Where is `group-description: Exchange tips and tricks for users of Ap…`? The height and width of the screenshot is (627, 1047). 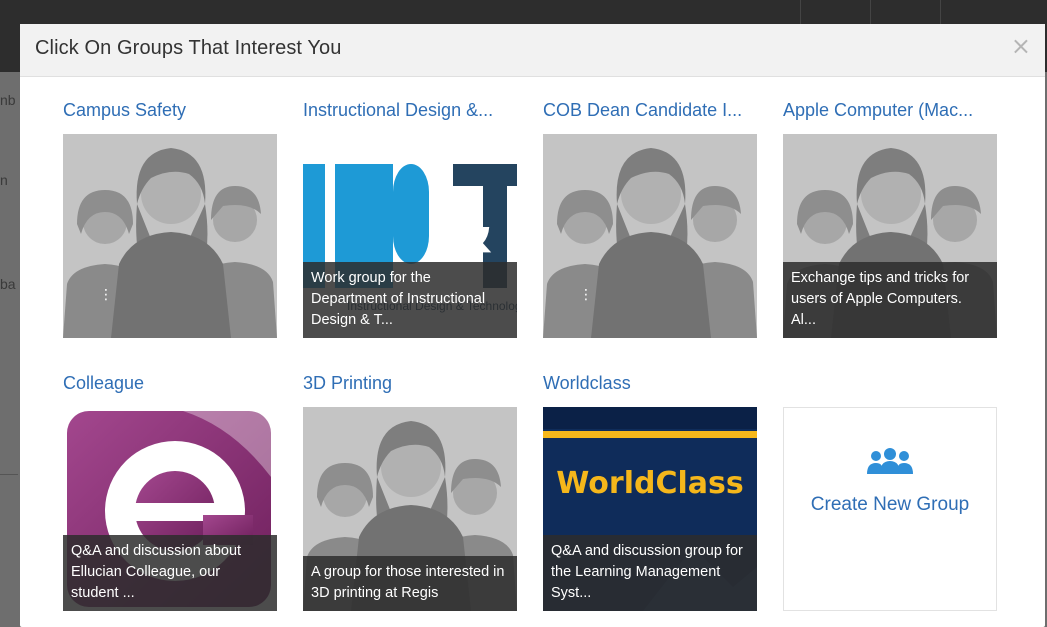 group-description: Exchange tips and tricks for users of Ap… is located at coordinates (890, 300).